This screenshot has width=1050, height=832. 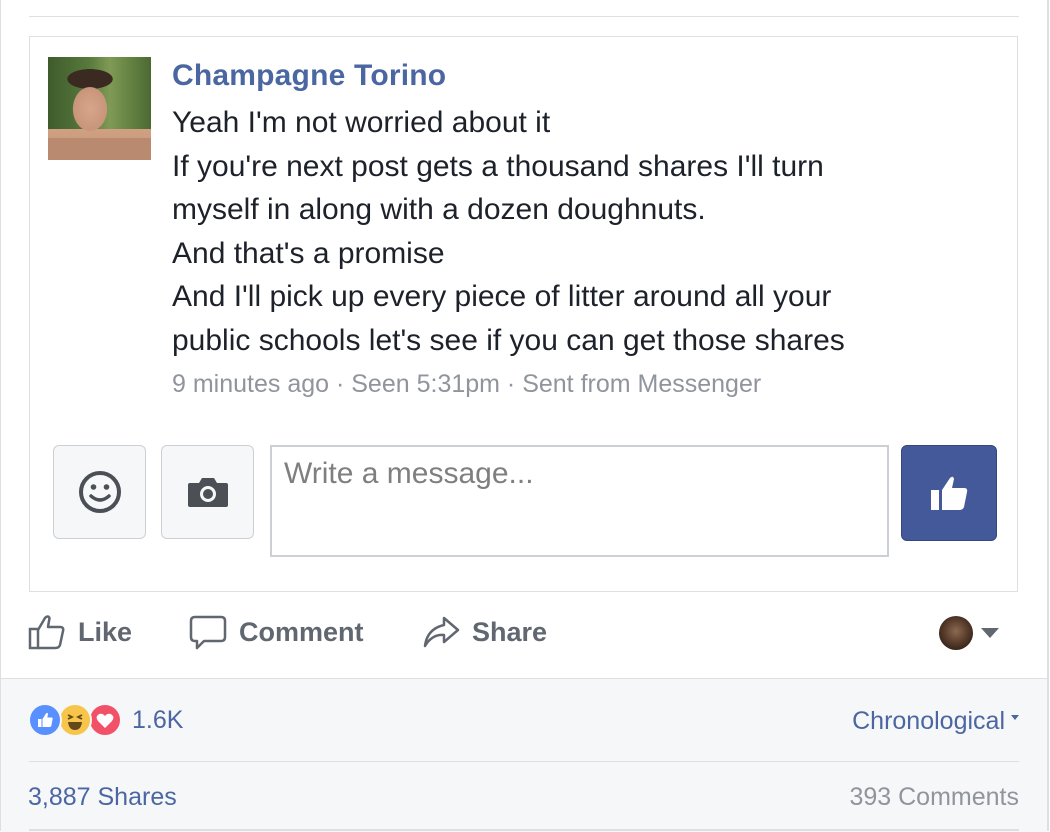 I want to click on send-like-button, so click(x=949, y=493).